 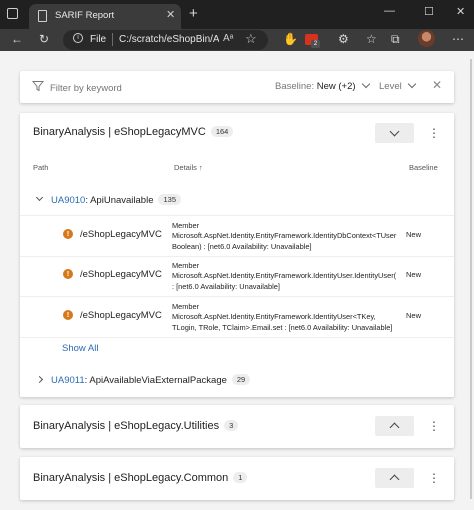 What do you see at coordinates (39, 379) in the screenshot?
I see `chevron-right-icon` at bounding box center [39, 379].